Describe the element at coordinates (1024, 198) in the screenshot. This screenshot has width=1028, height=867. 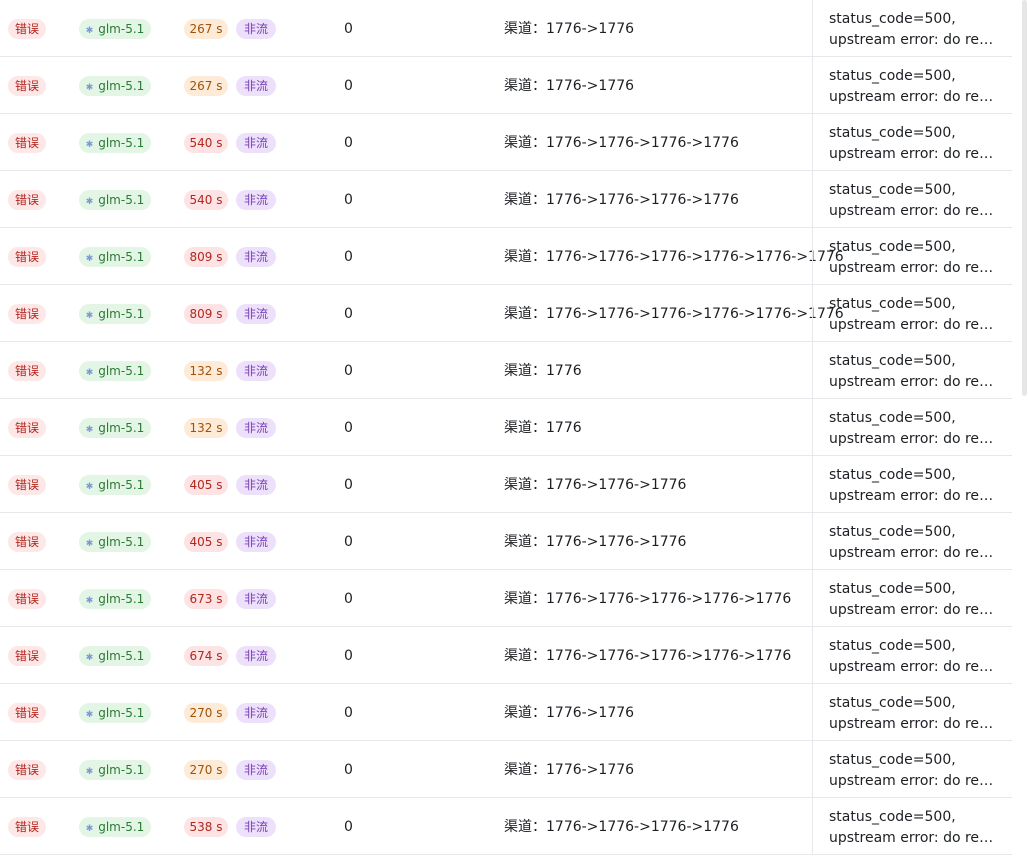
I see `vertical-scrollbar` at that location.